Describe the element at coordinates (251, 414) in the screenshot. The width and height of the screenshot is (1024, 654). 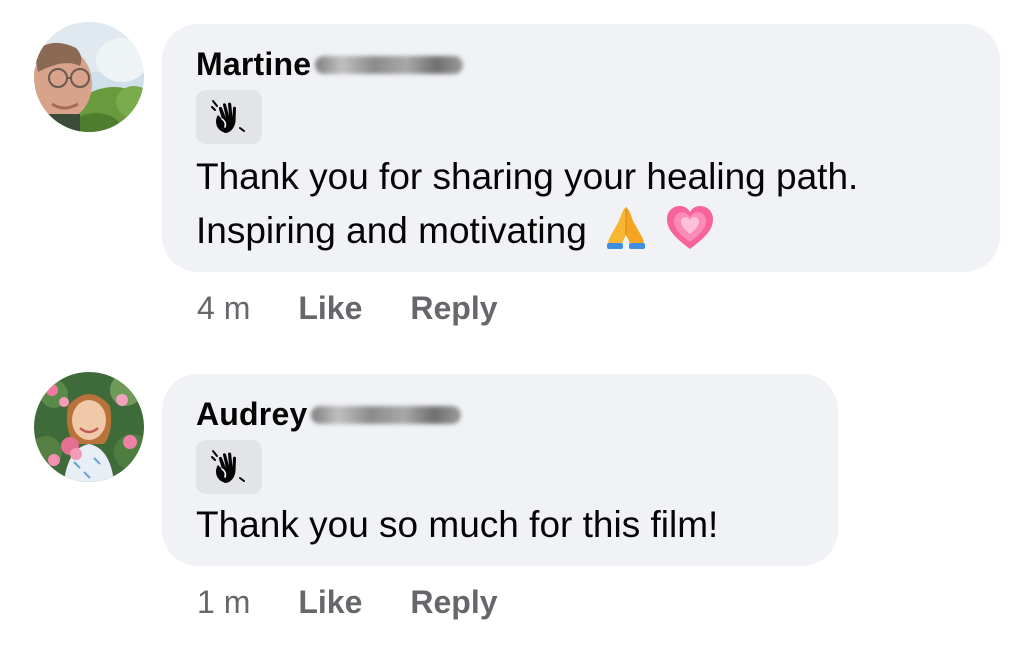
I see `author-name: Audrey` at that location.